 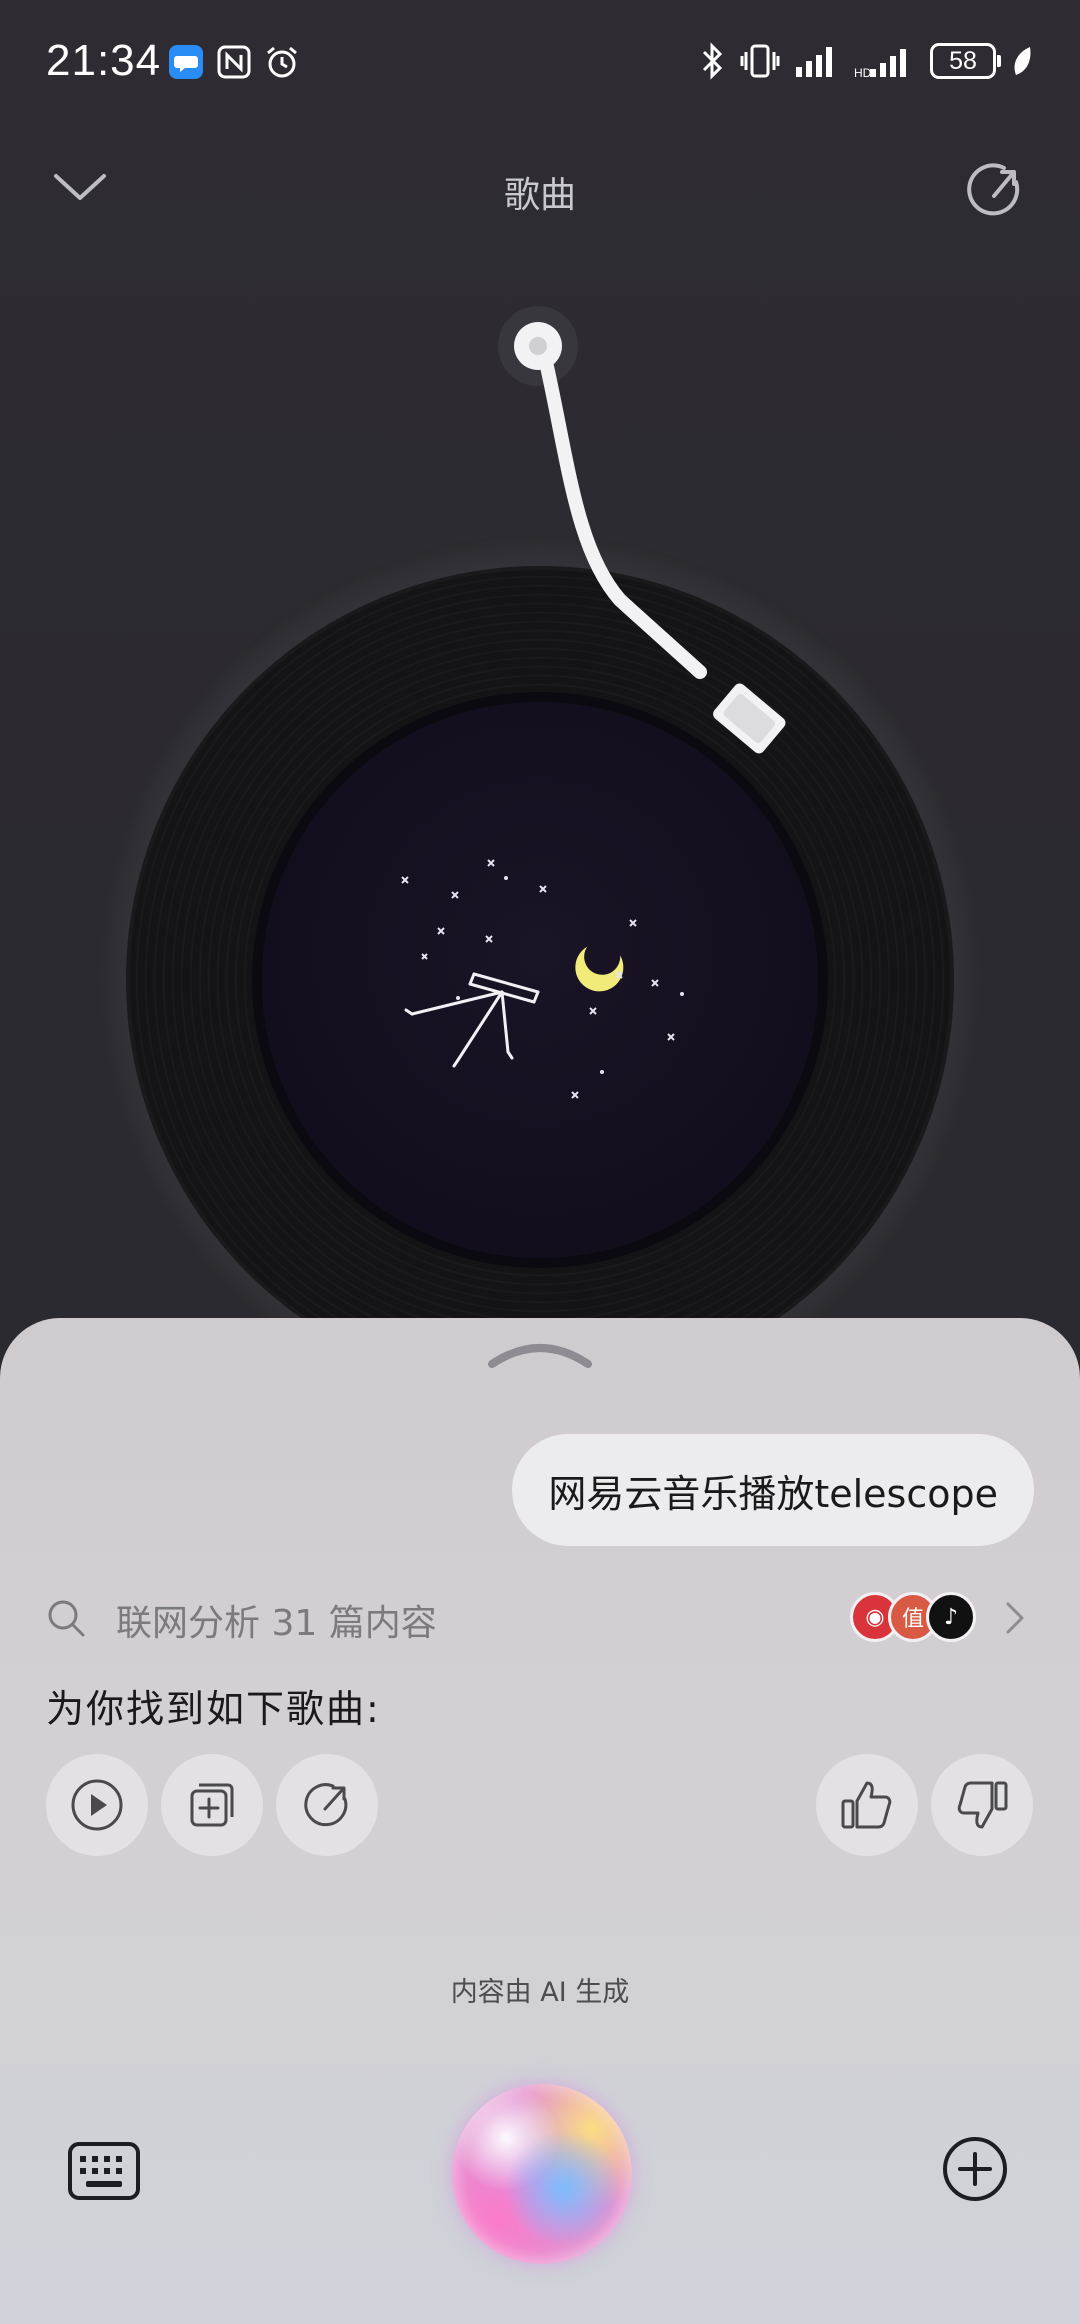 I want to click on status-right-icons: HD 58, so click(x=867, y=61).